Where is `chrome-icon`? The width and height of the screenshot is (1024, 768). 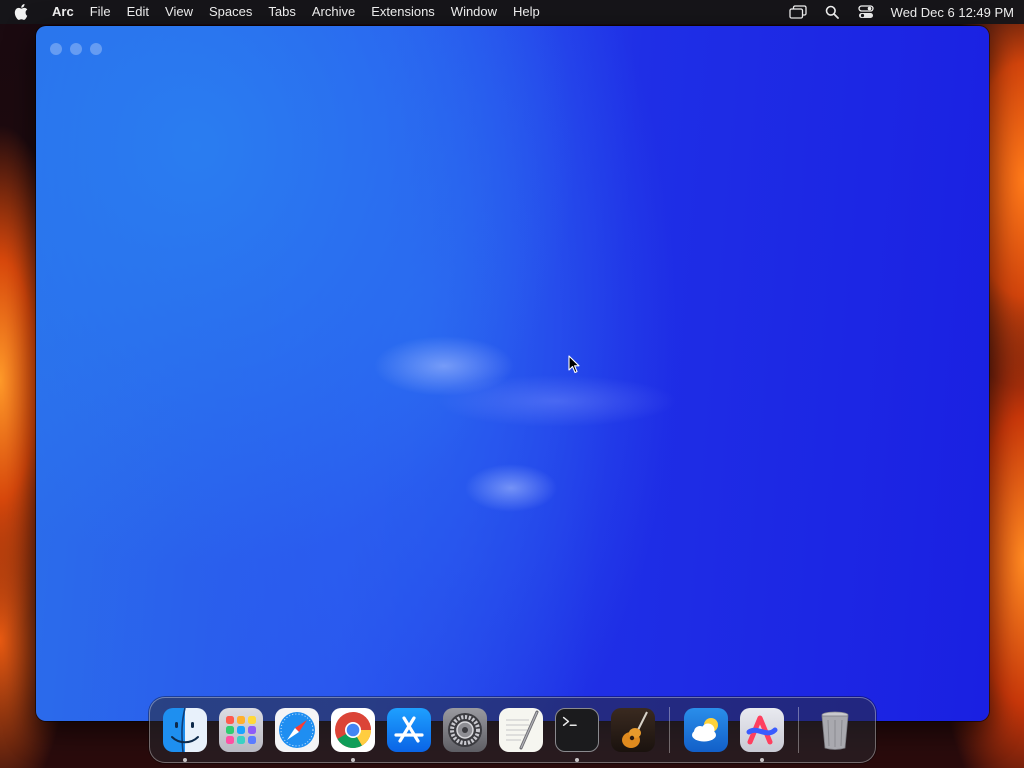 chrome-icon is located at coordinates (353, 730).